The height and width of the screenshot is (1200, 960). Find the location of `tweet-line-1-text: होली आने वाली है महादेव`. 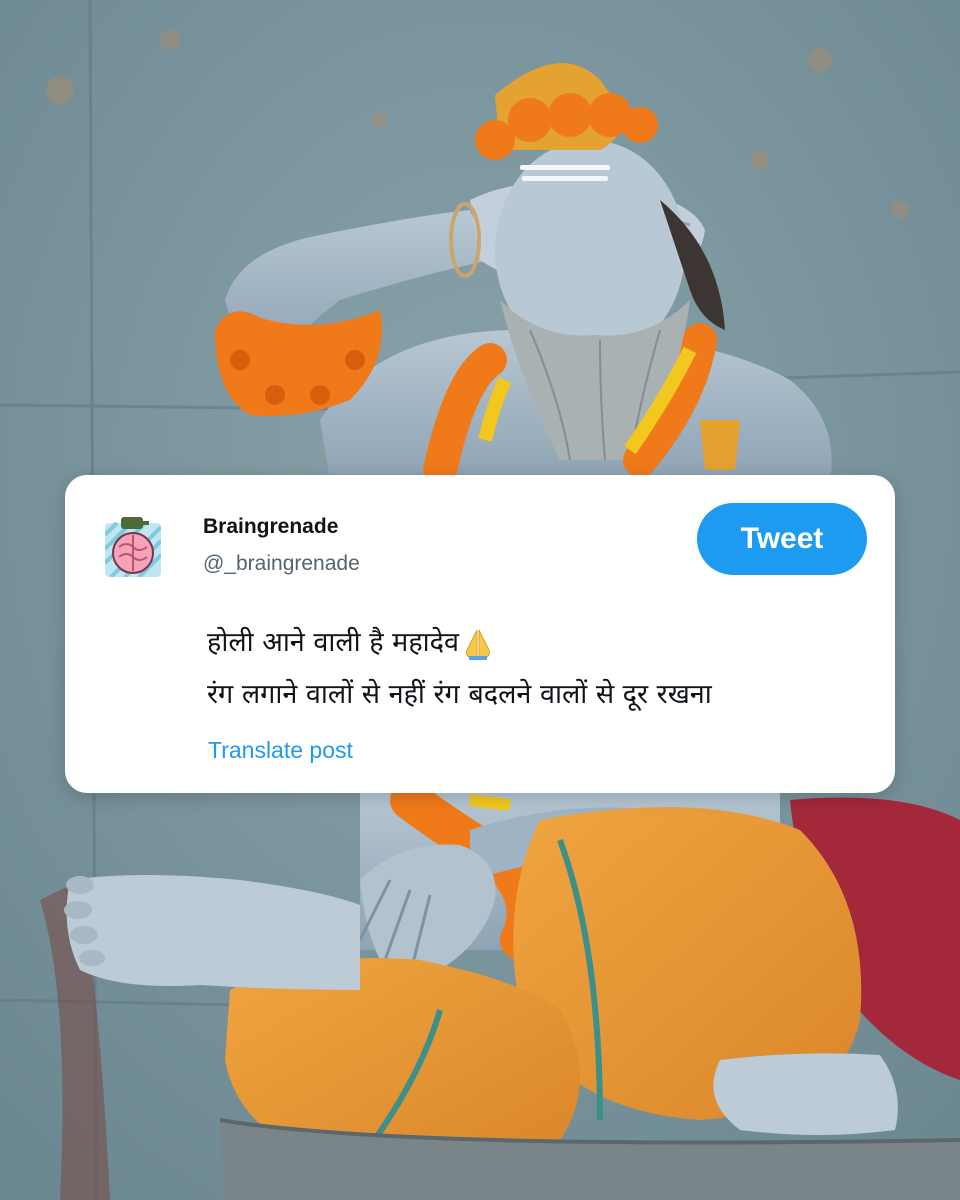

tweet-line-1-text: होली आने वाली है महादेव is located at coordinates (333, 642).